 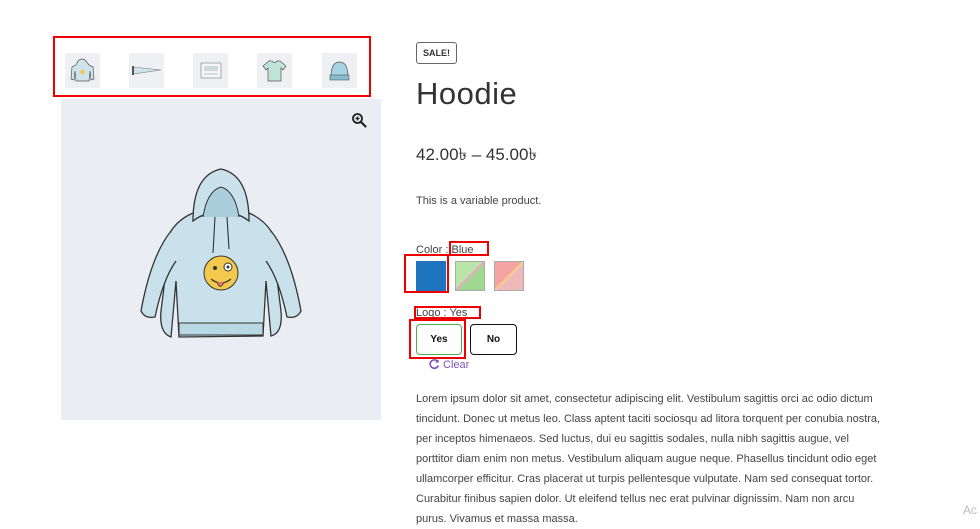 I want to click on tshirt-thumbnail, so click(x=274, y=70).